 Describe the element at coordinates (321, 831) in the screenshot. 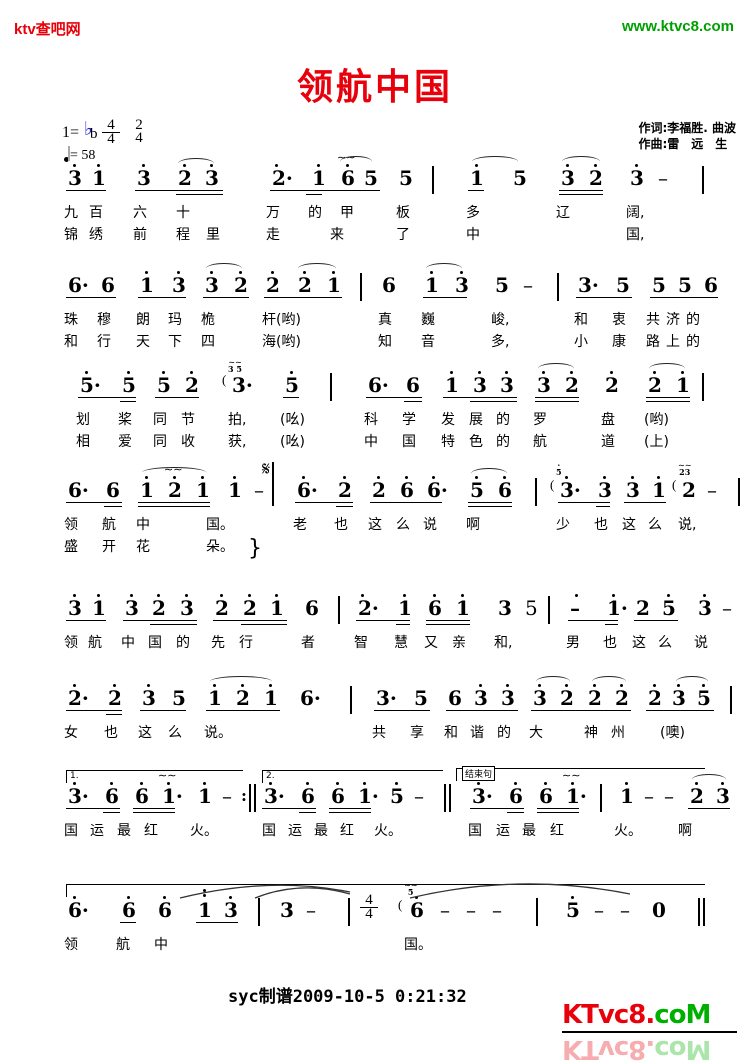

I see `lyric: 最` at that location.